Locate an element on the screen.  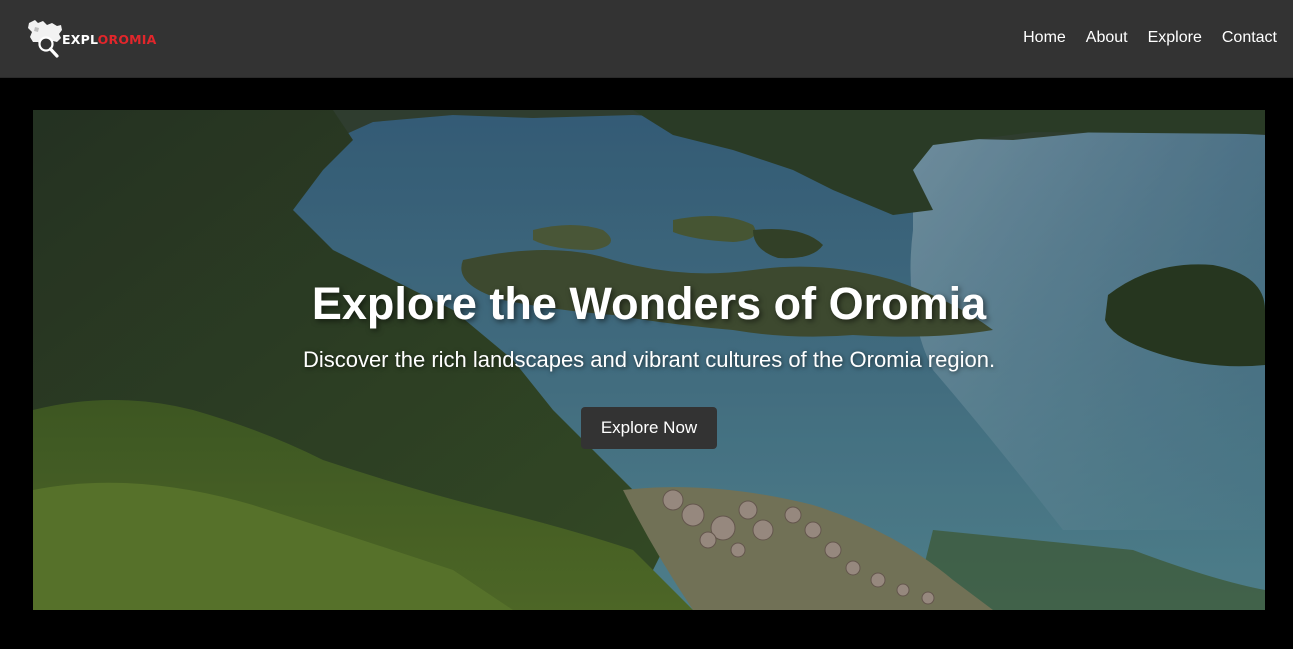
nav-contact-link: Contact is located at coordinates (1249, 38).